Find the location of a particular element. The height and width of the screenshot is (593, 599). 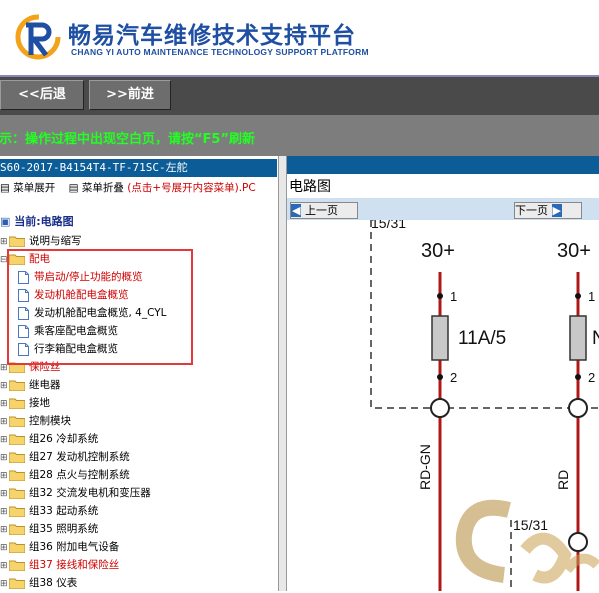

fuse-a is located at coordinates (440, 338).